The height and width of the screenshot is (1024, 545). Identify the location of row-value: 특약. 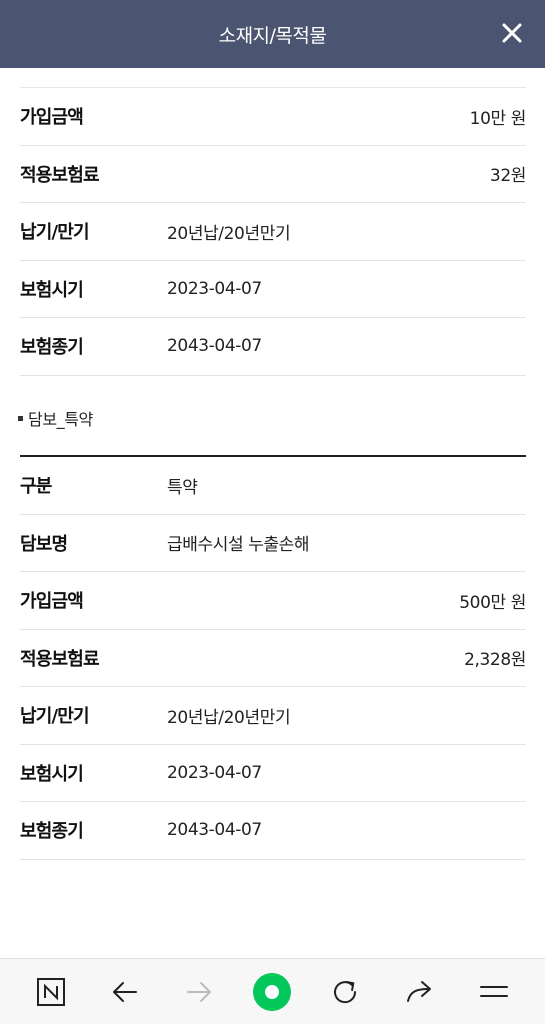
(182, 487).